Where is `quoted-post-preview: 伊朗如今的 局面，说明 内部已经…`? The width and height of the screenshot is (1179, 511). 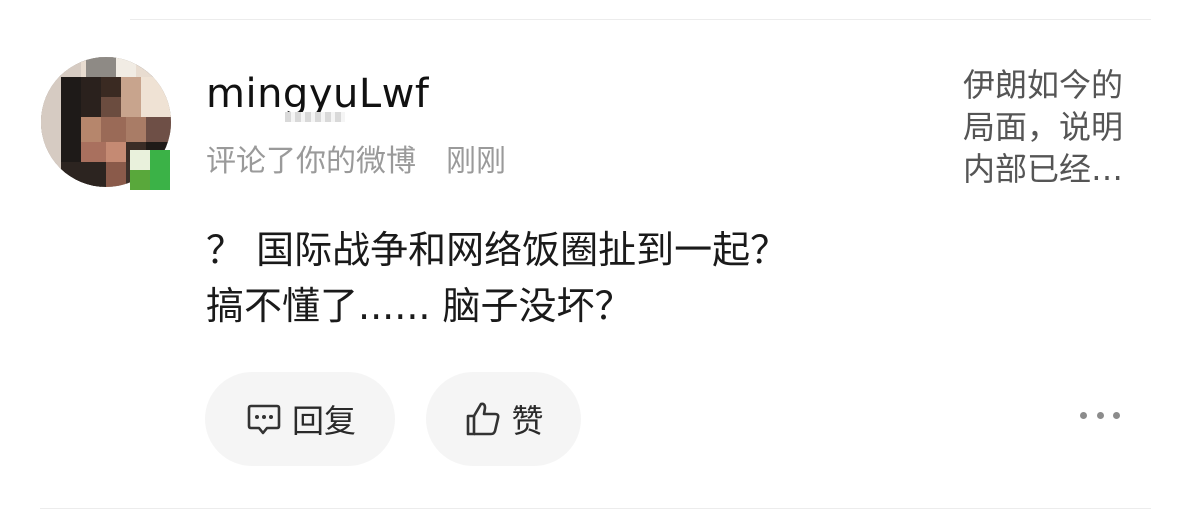
quoted-post-preview: 伊朗如今的 局面，说明 内部已经… is located at coordinates (1058, 127).